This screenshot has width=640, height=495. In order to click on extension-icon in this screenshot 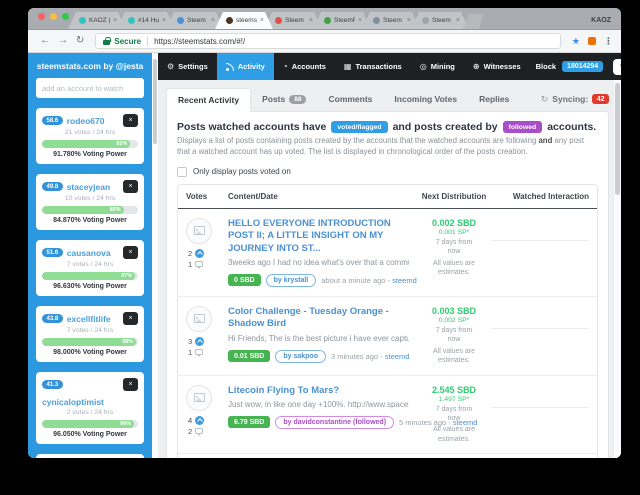, I will do `click(592, 41)`.